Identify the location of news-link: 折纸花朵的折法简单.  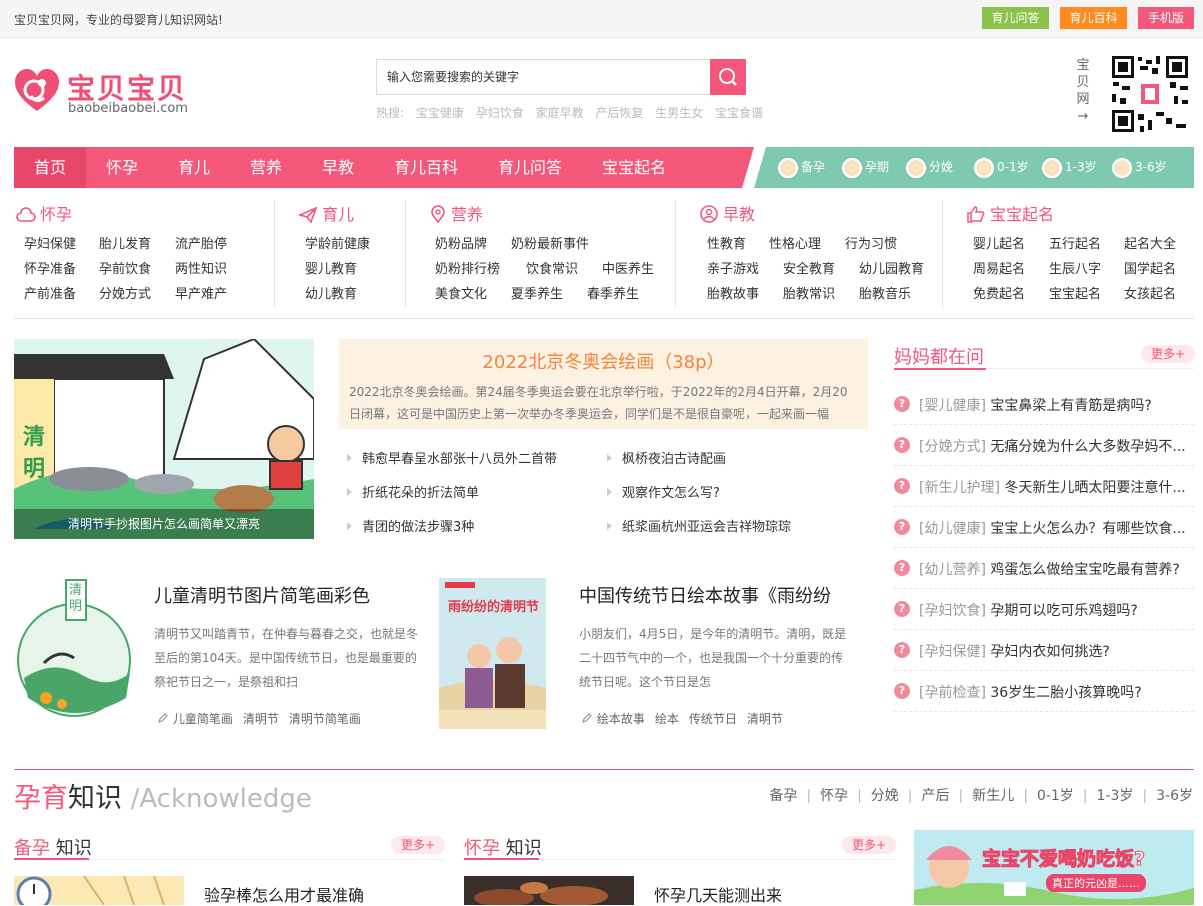
(413, 491).